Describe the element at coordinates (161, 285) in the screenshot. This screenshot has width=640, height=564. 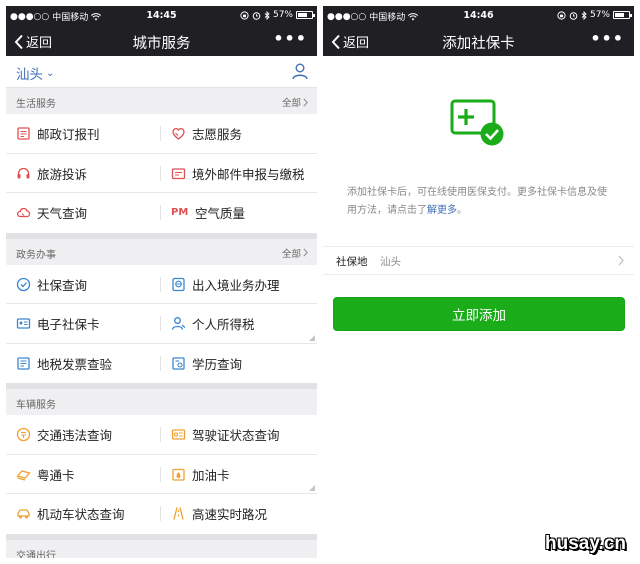
I see `service-row: 社保查询 出入境业务办理` at that location.